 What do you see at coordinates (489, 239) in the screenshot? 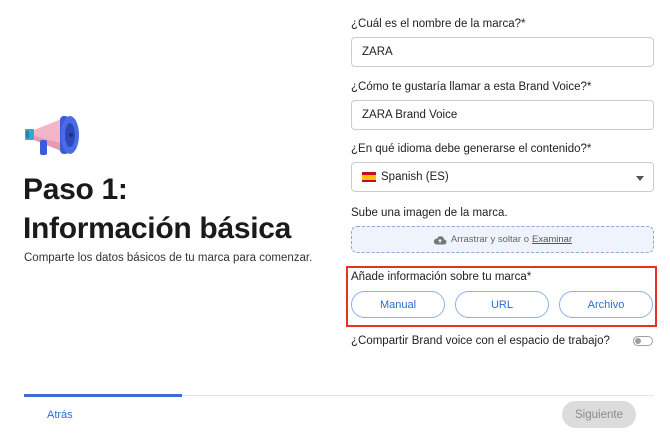
I see `dropzone-hint: Arrastrar y soltar o` at bounding box center [489, 239].